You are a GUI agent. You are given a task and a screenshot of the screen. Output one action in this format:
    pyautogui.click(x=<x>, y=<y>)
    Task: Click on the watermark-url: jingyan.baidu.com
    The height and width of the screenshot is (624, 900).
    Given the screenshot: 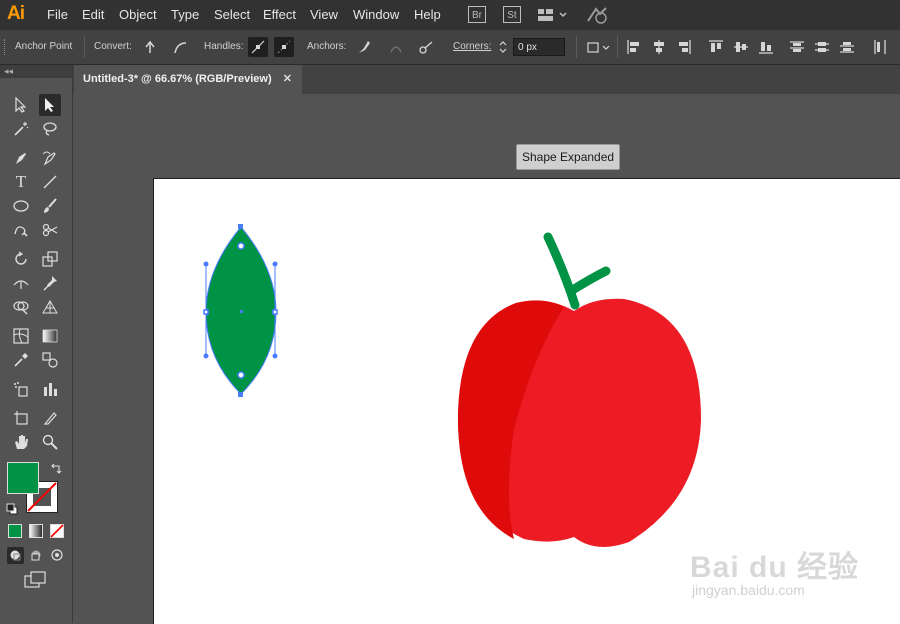 What is the action you would take?
    pyautogui.click(x=748, y=590)
    